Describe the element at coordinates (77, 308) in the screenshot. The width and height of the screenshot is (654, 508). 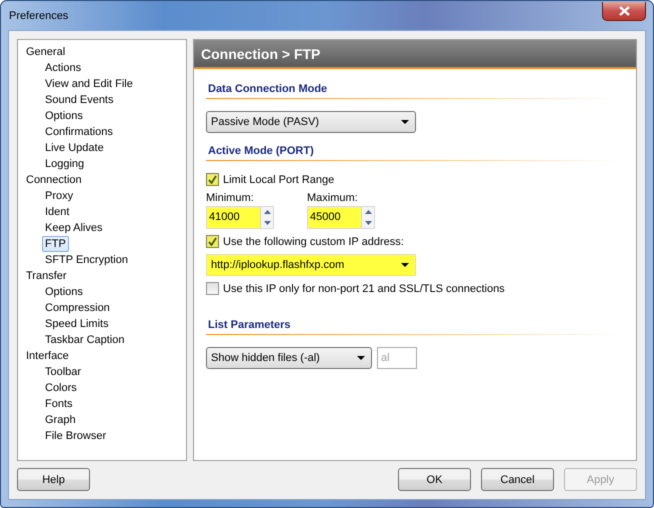
I see `tree-item: Compression` at that location.